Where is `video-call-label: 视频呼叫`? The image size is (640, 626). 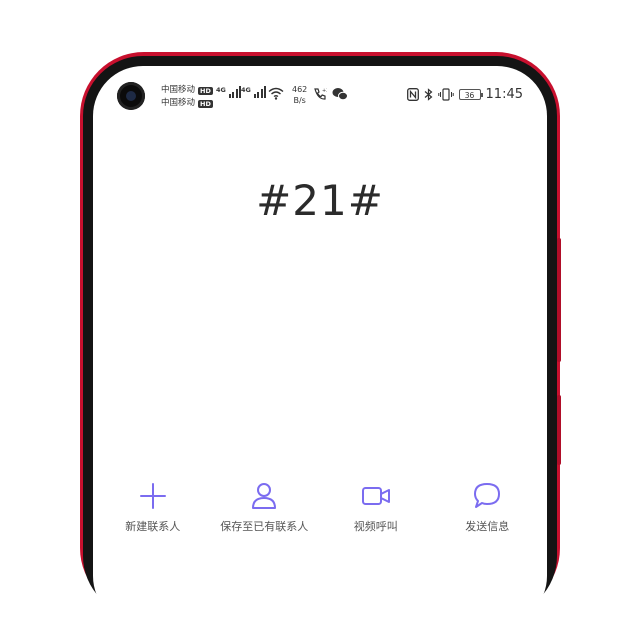
video-call-label: 视频呼叫 is located at coordinates (375, 526).